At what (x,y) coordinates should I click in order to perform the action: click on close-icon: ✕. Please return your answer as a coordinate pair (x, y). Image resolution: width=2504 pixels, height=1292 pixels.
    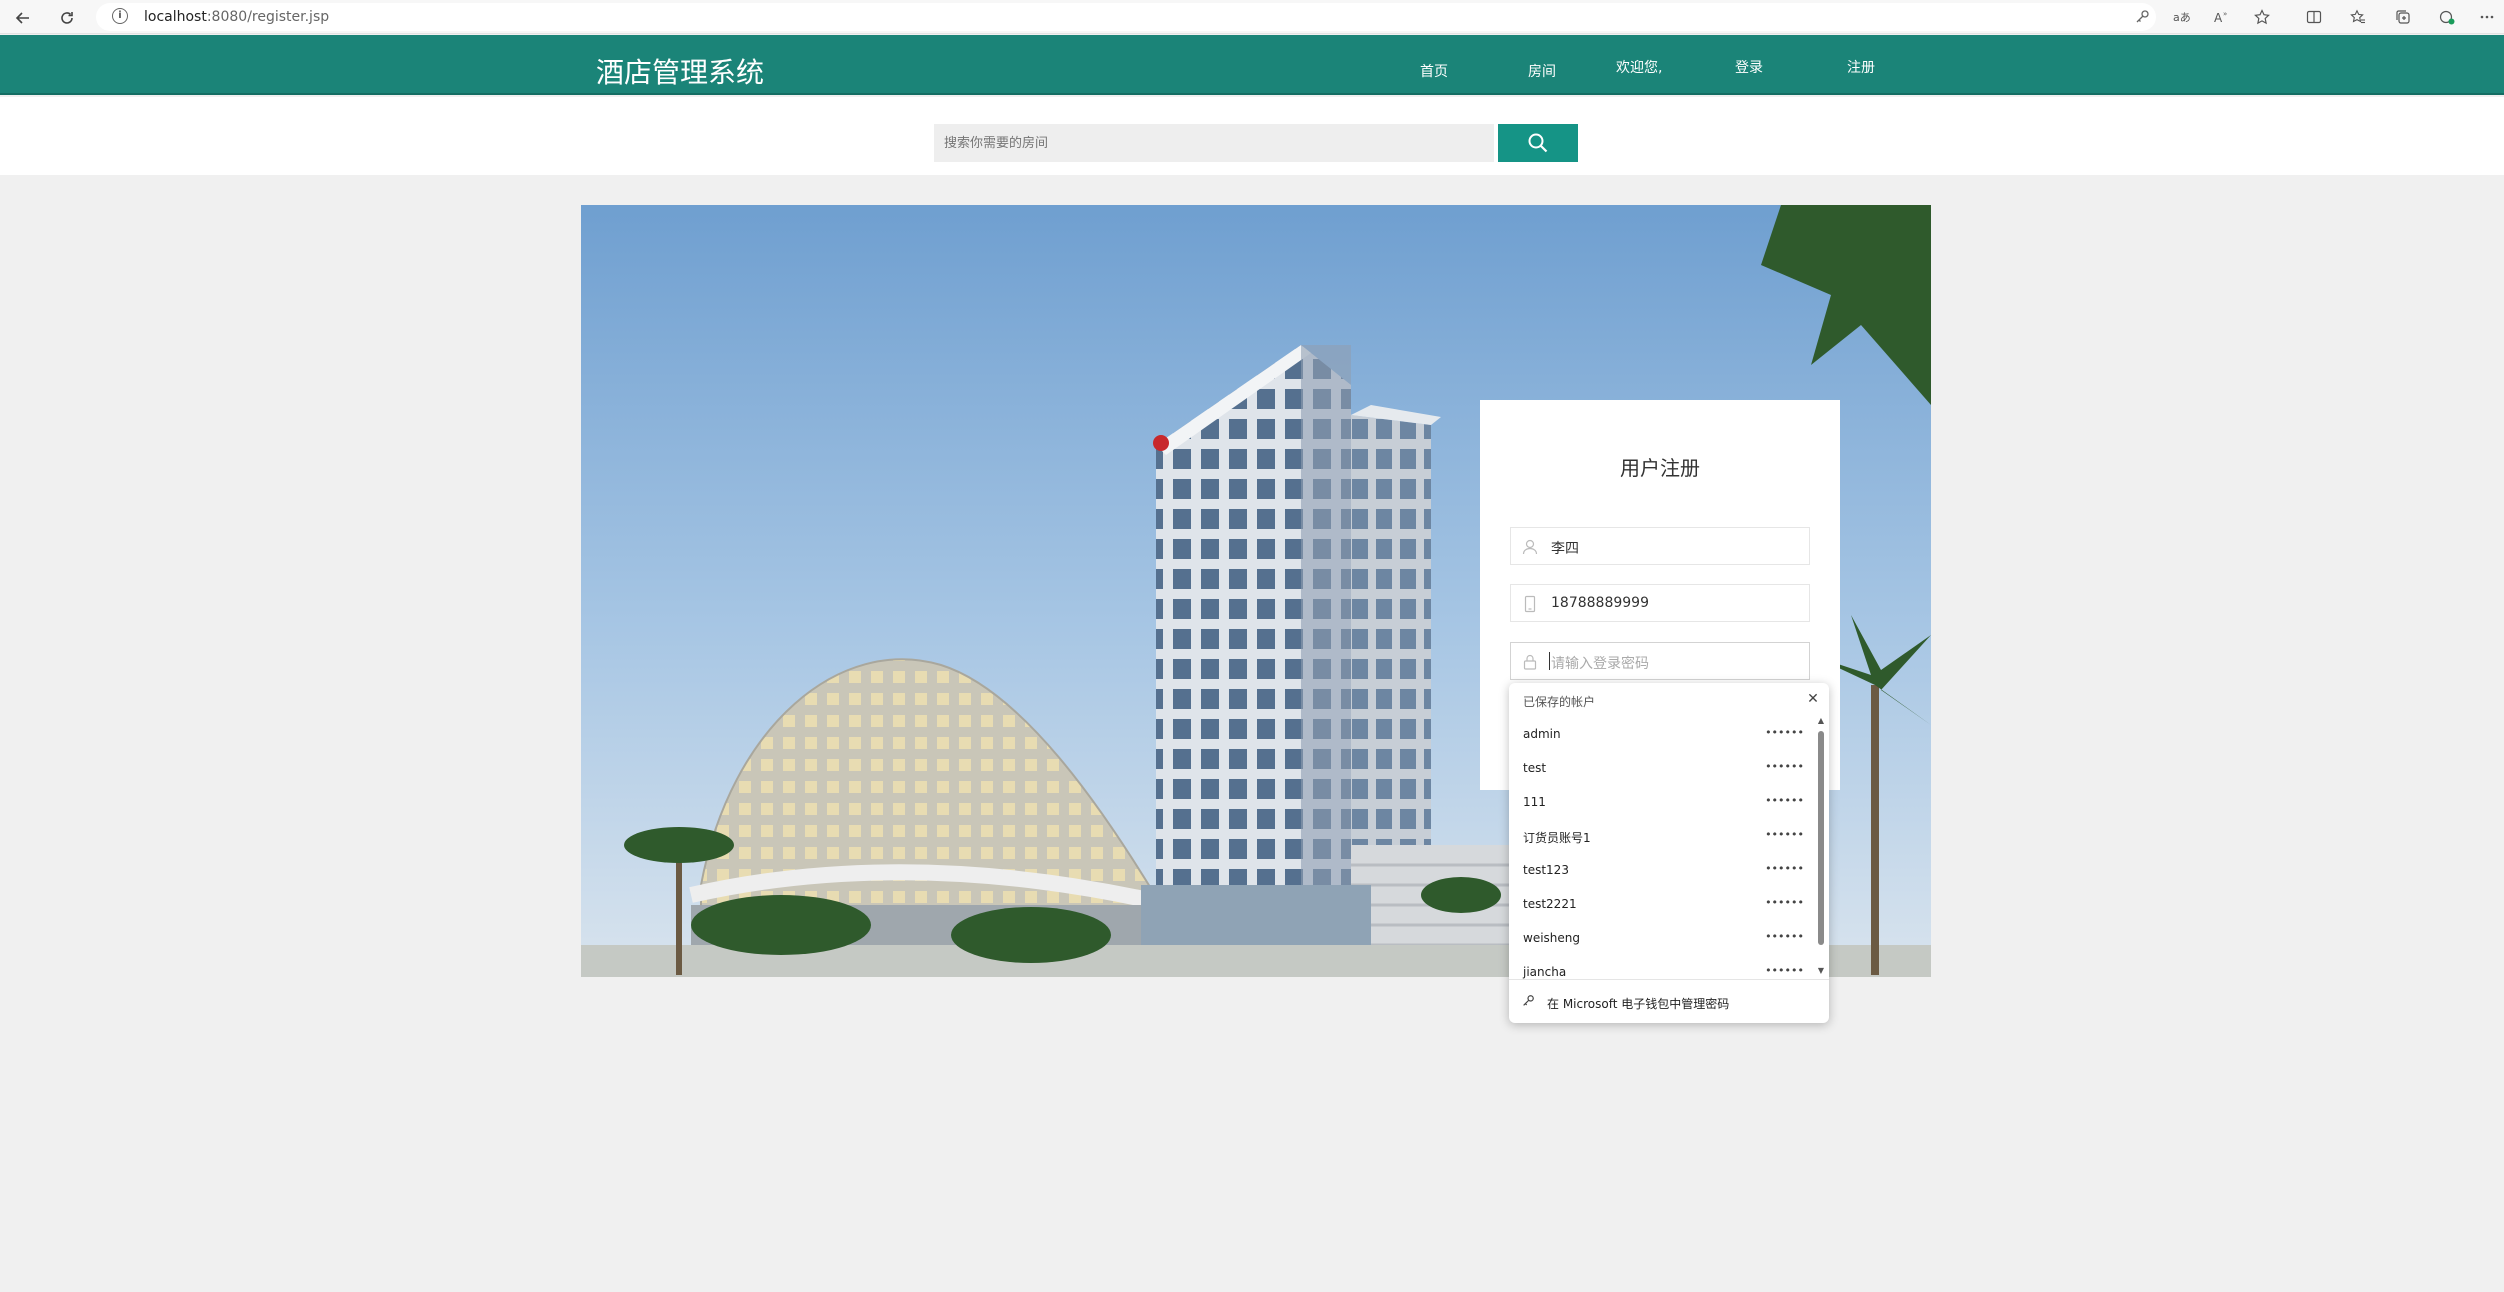
    Looking at the image, I should click on (1813, 699).